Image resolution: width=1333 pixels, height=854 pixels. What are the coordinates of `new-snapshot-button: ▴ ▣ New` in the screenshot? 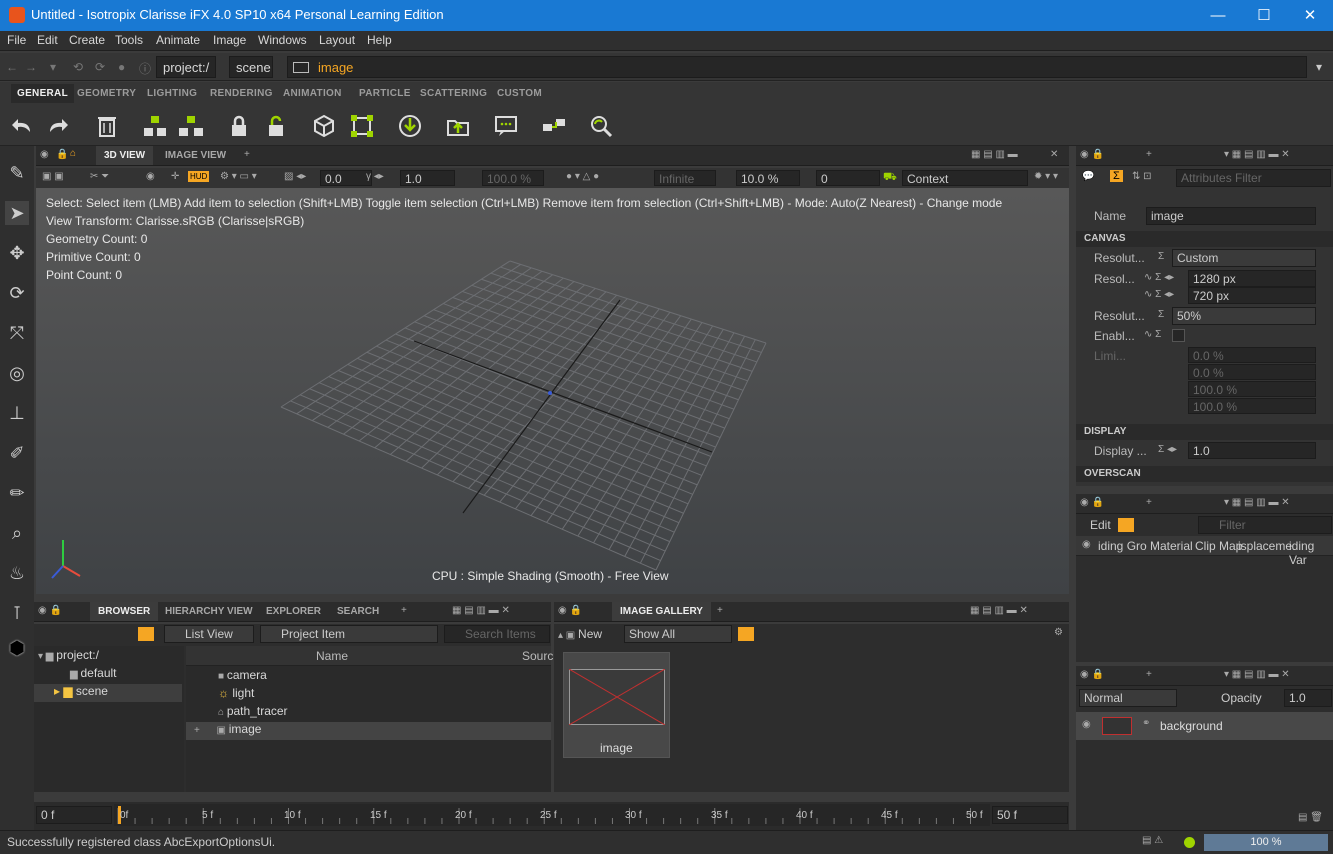 It's located at (580, 634).